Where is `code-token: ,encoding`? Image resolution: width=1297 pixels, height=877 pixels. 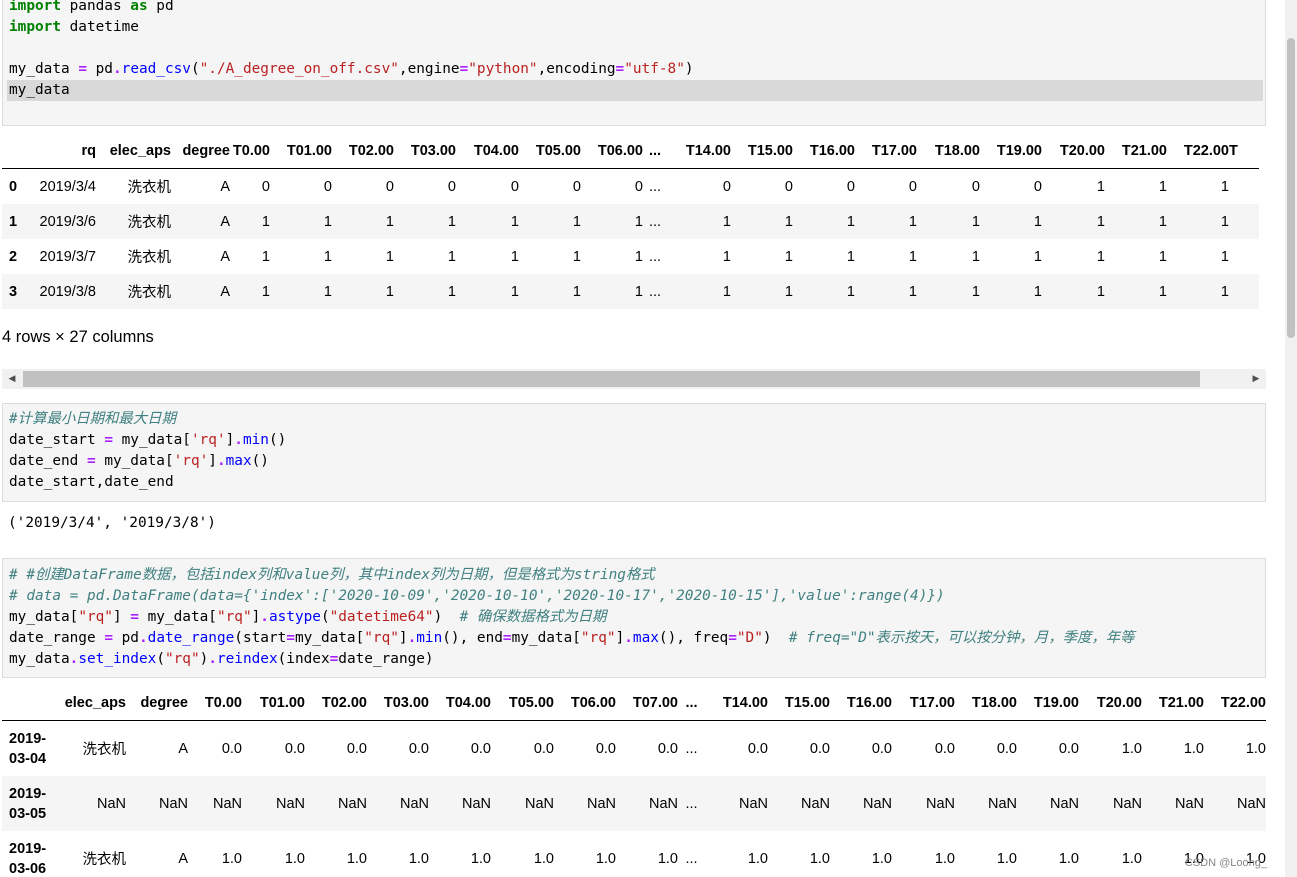 code-token: ,encoding is located at coordinates (576, 69).